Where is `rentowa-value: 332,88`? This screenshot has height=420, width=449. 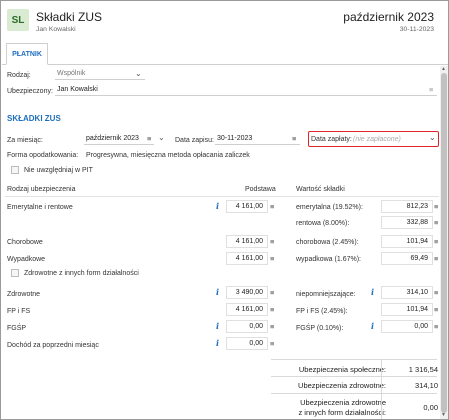
rentowa-value: 332,88 is located at coordinates (407, 222).